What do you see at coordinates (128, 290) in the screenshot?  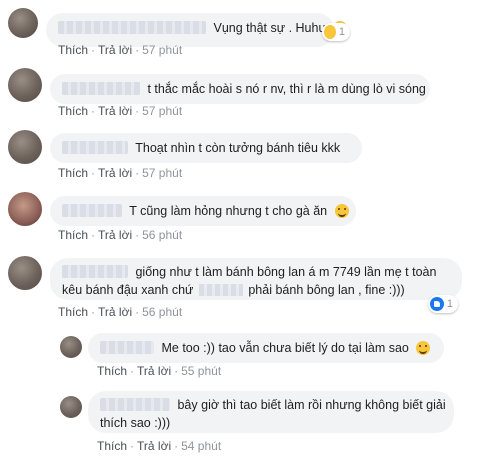 I see `comment-text-line-2a: kêu bánh đậu xanh chứ` at bounding box center [128, 290].